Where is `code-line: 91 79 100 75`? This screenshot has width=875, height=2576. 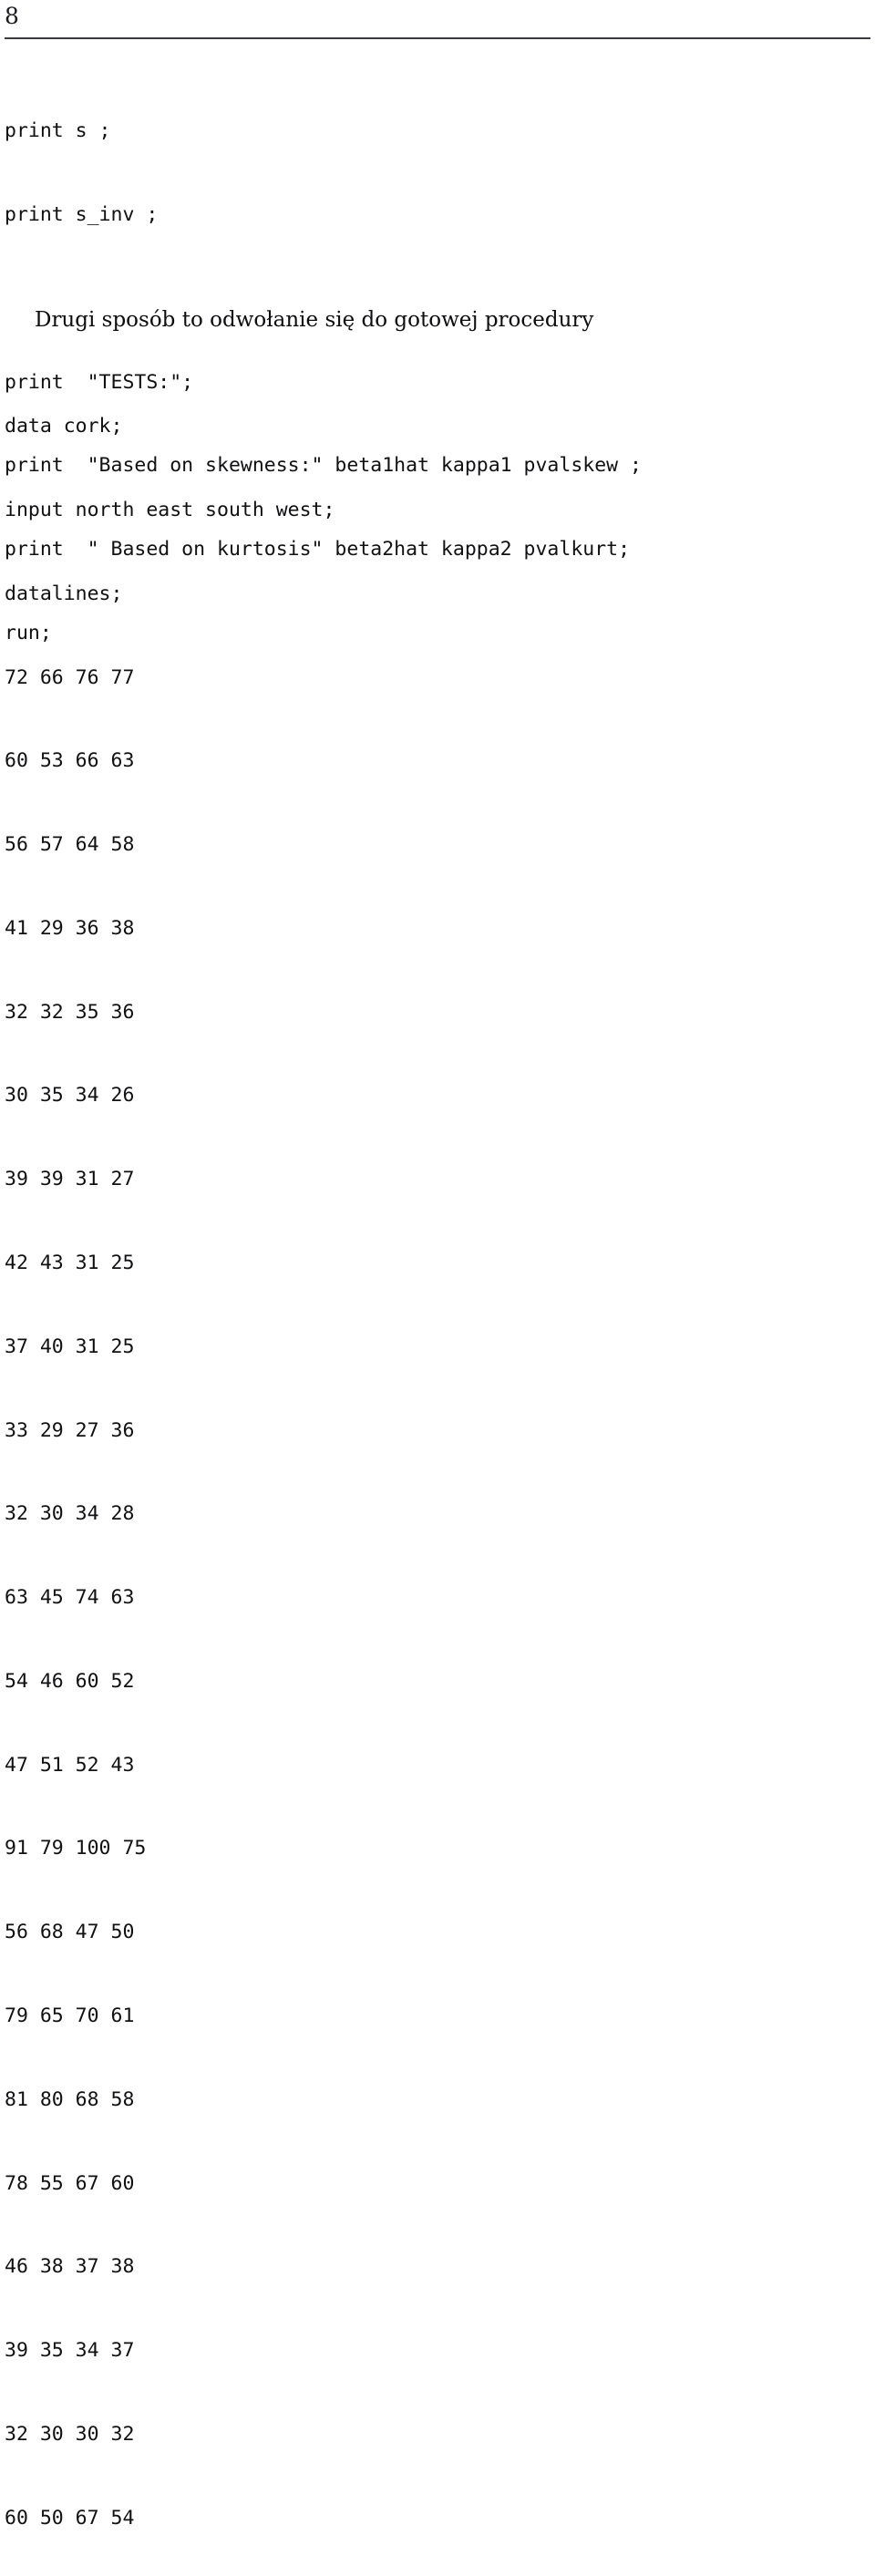 code-line: 91 79 100 75 is located at coordinates (76, 1848).